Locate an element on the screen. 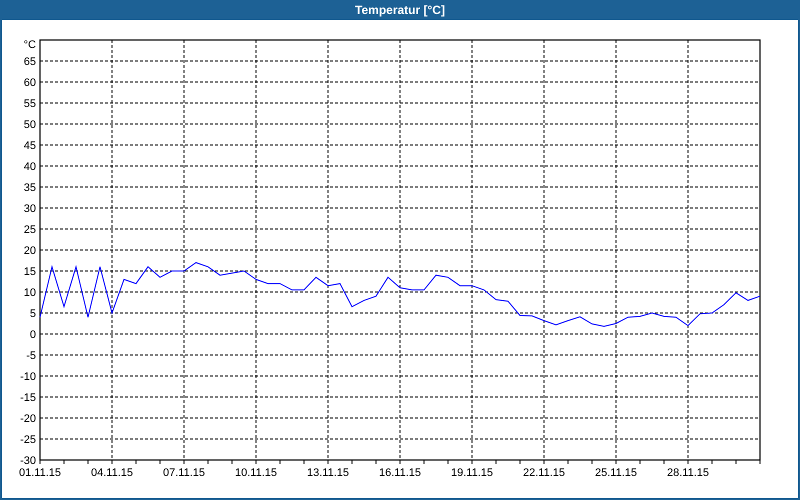  y-tick-label: 55 is located at coordinates (30, 104).